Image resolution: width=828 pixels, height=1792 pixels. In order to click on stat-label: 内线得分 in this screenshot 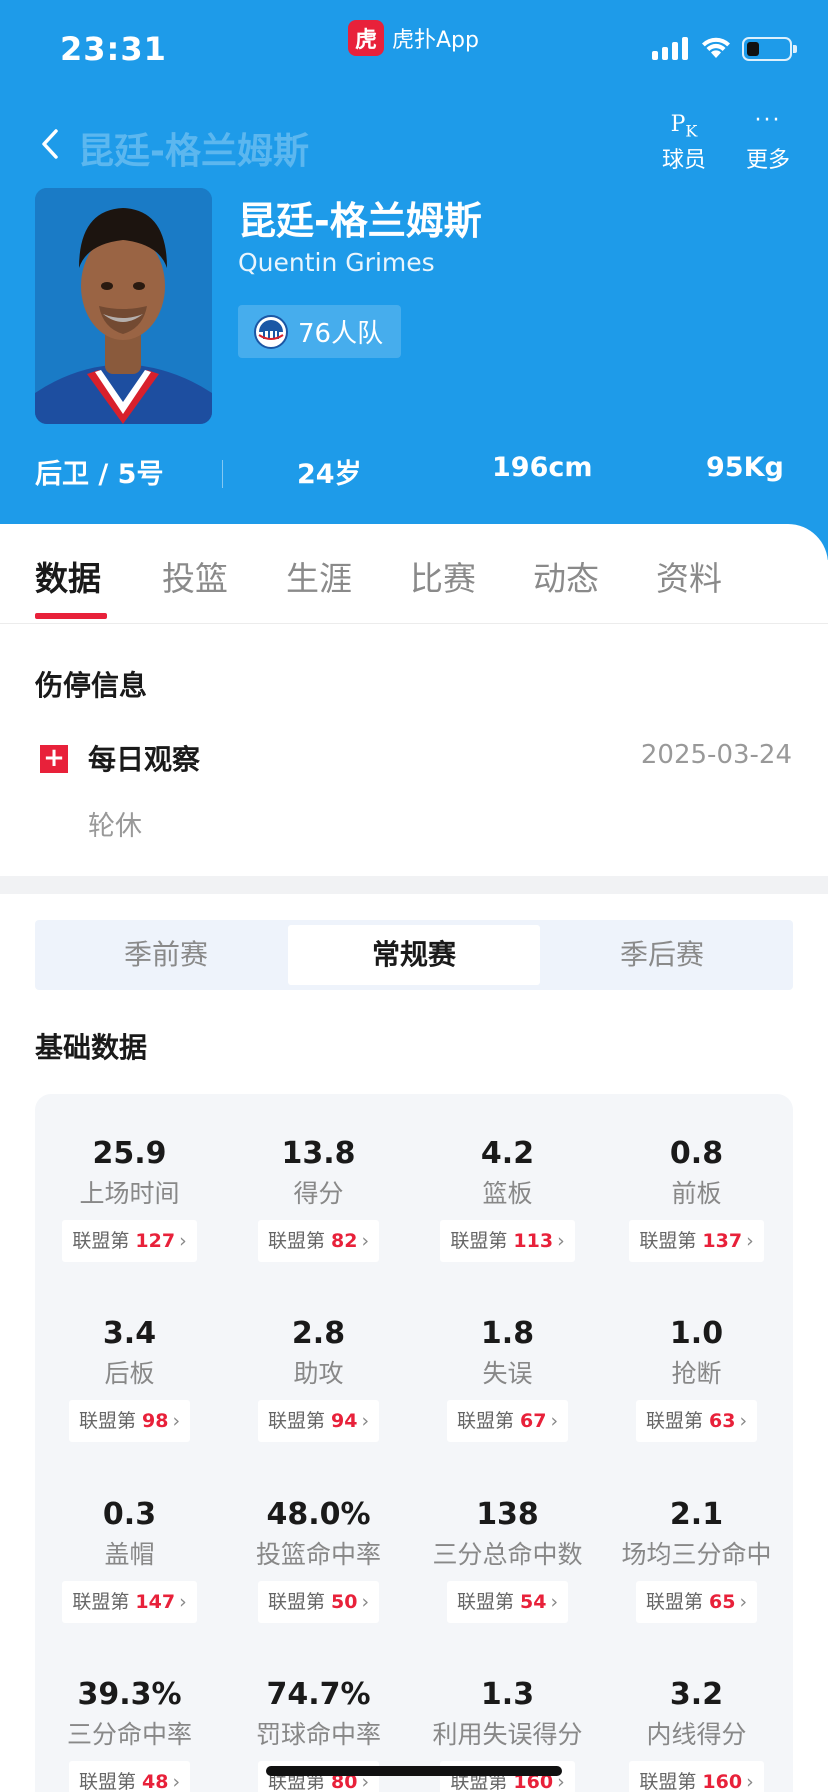, I will do `click(696, 1734)`.